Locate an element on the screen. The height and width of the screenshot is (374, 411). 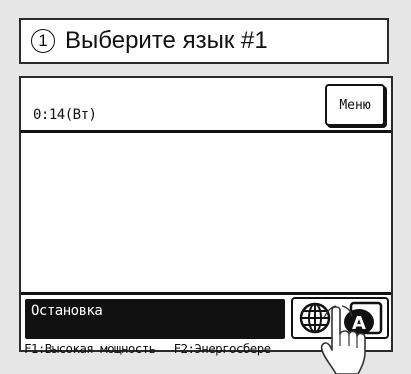
clock-display: 0:14(Вт) is located at coordinates (65, 115).